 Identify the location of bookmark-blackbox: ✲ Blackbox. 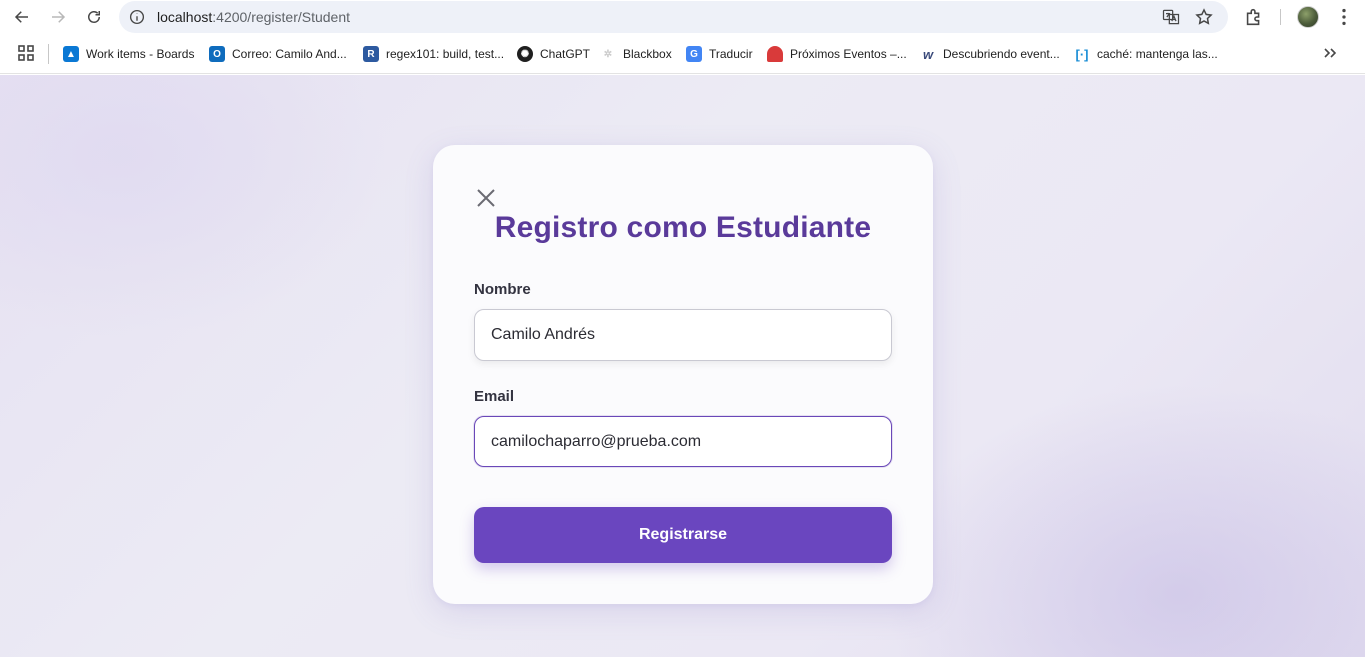
(636, 54).